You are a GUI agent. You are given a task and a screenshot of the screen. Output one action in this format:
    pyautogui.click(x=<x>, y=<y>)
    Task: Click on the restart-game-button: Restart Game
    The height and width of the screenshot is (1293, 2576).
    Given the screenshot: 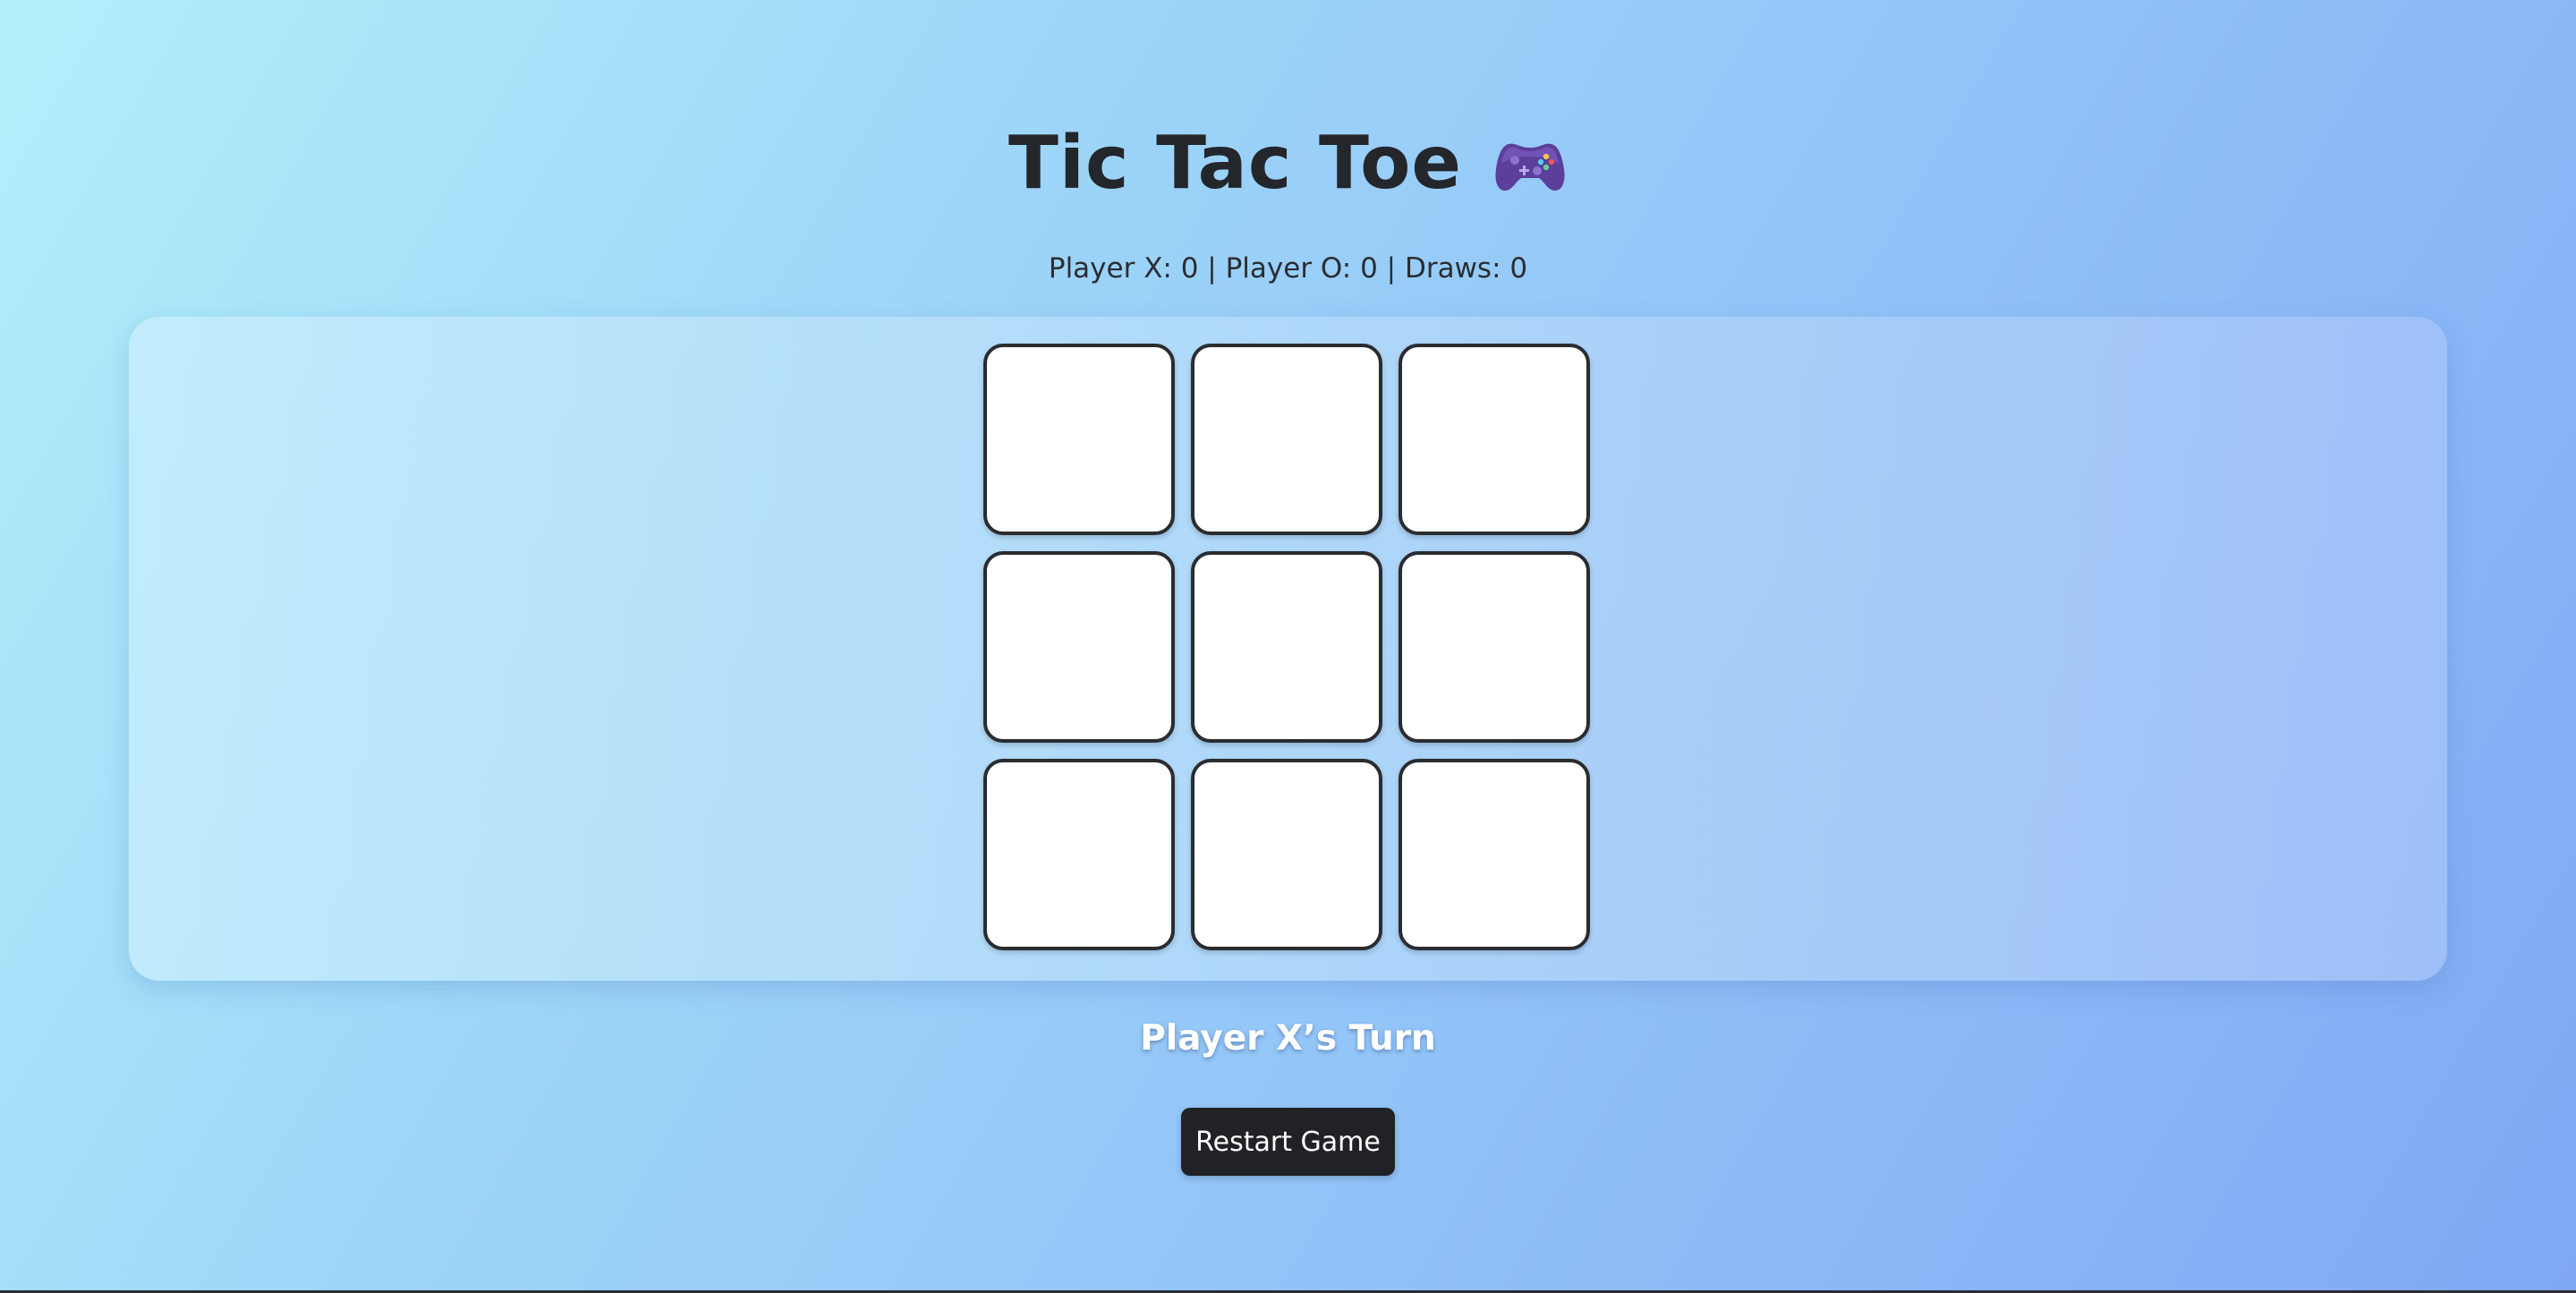 What is the action you would take?
    pyautogui.click(x=1288, y=1142)
    